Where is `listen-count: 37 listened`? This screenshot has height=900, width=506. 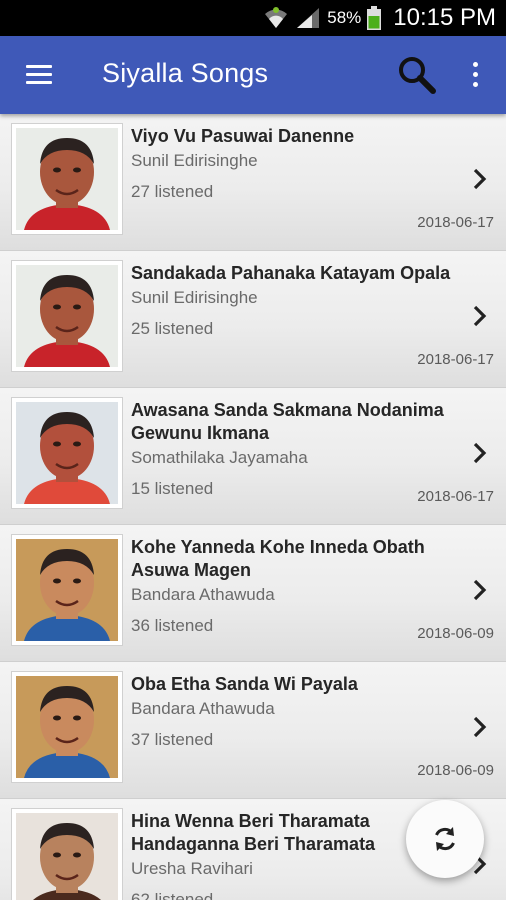 listen-count: 37 listened is located at coordinates (172, 739).